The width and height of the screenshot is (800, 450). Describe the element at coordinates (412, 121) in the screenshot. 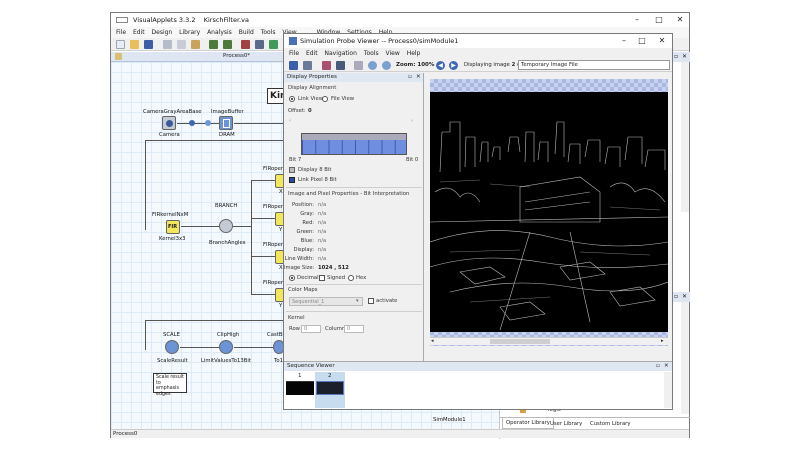

I see `slider-right-arrow-icon: ›` at that location.